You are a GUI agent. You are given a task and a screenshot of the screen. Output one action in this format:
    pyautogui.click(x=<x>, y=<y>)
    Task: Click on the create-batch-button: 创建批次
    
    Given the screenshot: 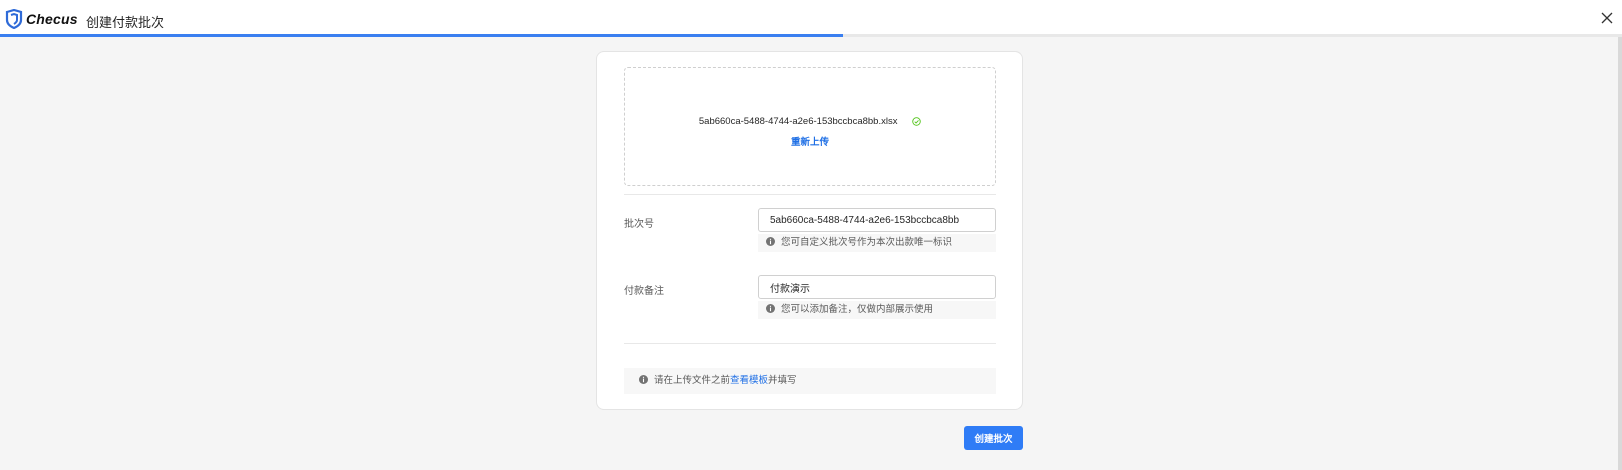 What is the action you would take?
    pyautogui.click(x=993, y=438)
    